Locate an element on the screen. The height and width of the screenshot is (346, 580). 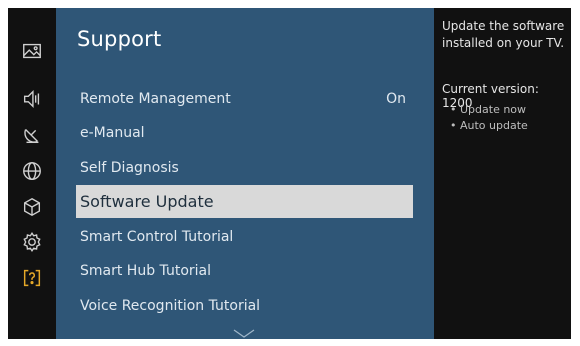
category-rail is located at coordinates (32, 173).